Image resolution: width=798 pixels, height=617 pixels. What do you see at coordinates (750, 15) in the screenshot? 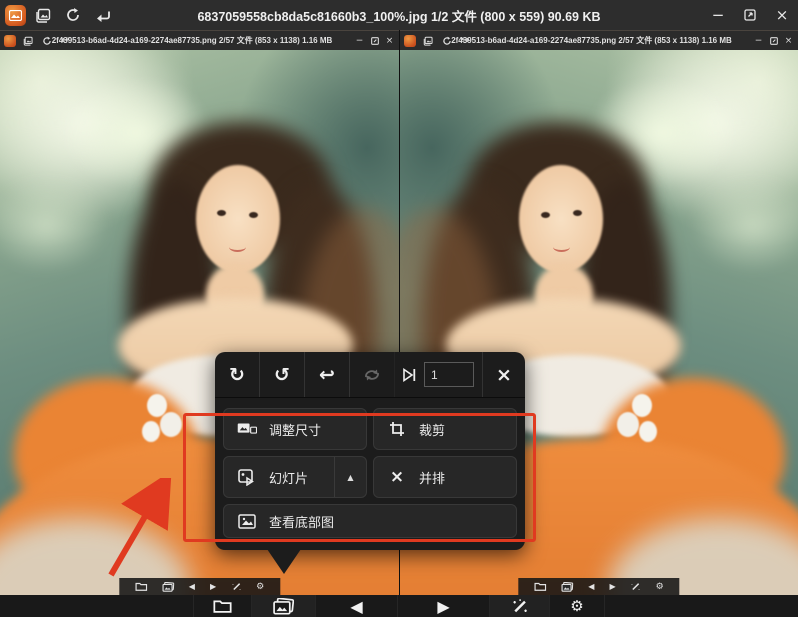
I see `maximize-button` at bounding box center [750, 15].